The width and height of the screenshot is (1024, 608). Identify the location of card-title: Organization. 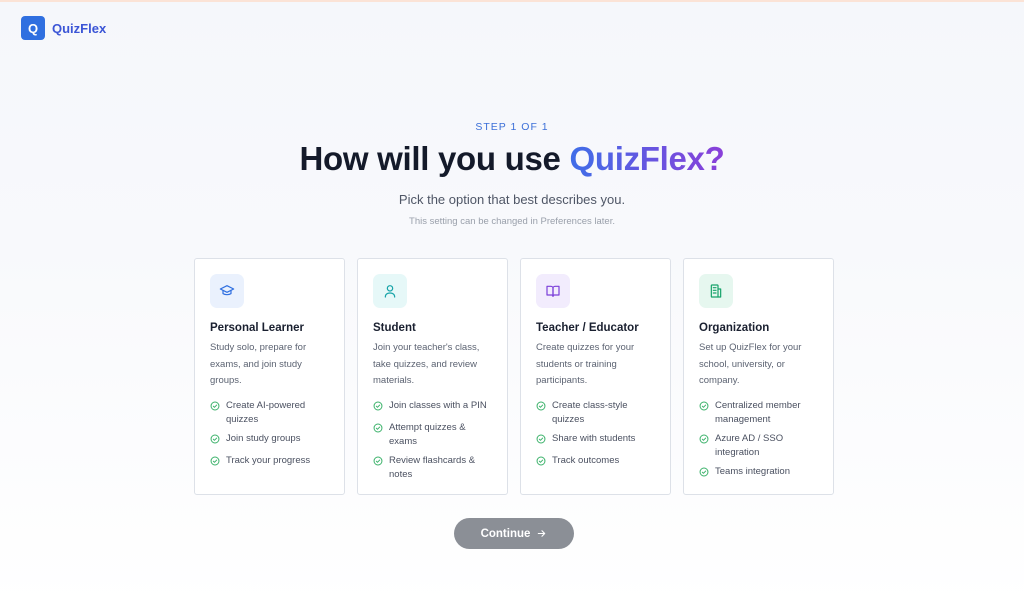
(734, 328).